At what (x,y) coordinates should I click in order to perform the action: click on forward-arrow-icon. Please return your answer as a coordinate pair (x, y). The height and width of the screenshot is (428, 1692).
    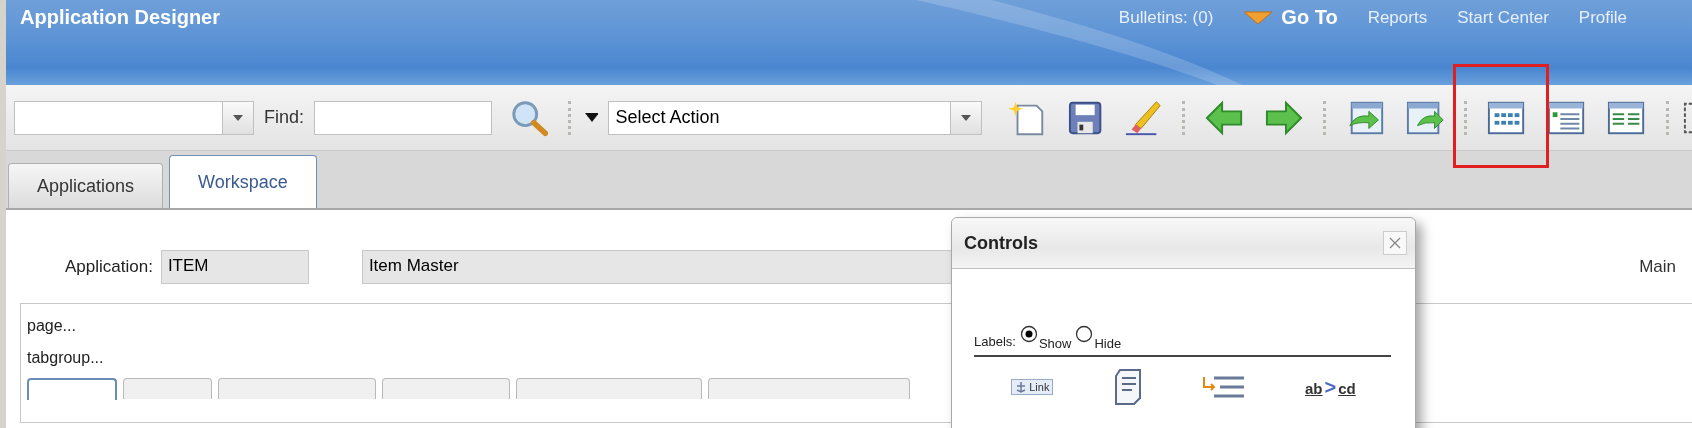
    Looking at the image, I should click on (1284, 117).